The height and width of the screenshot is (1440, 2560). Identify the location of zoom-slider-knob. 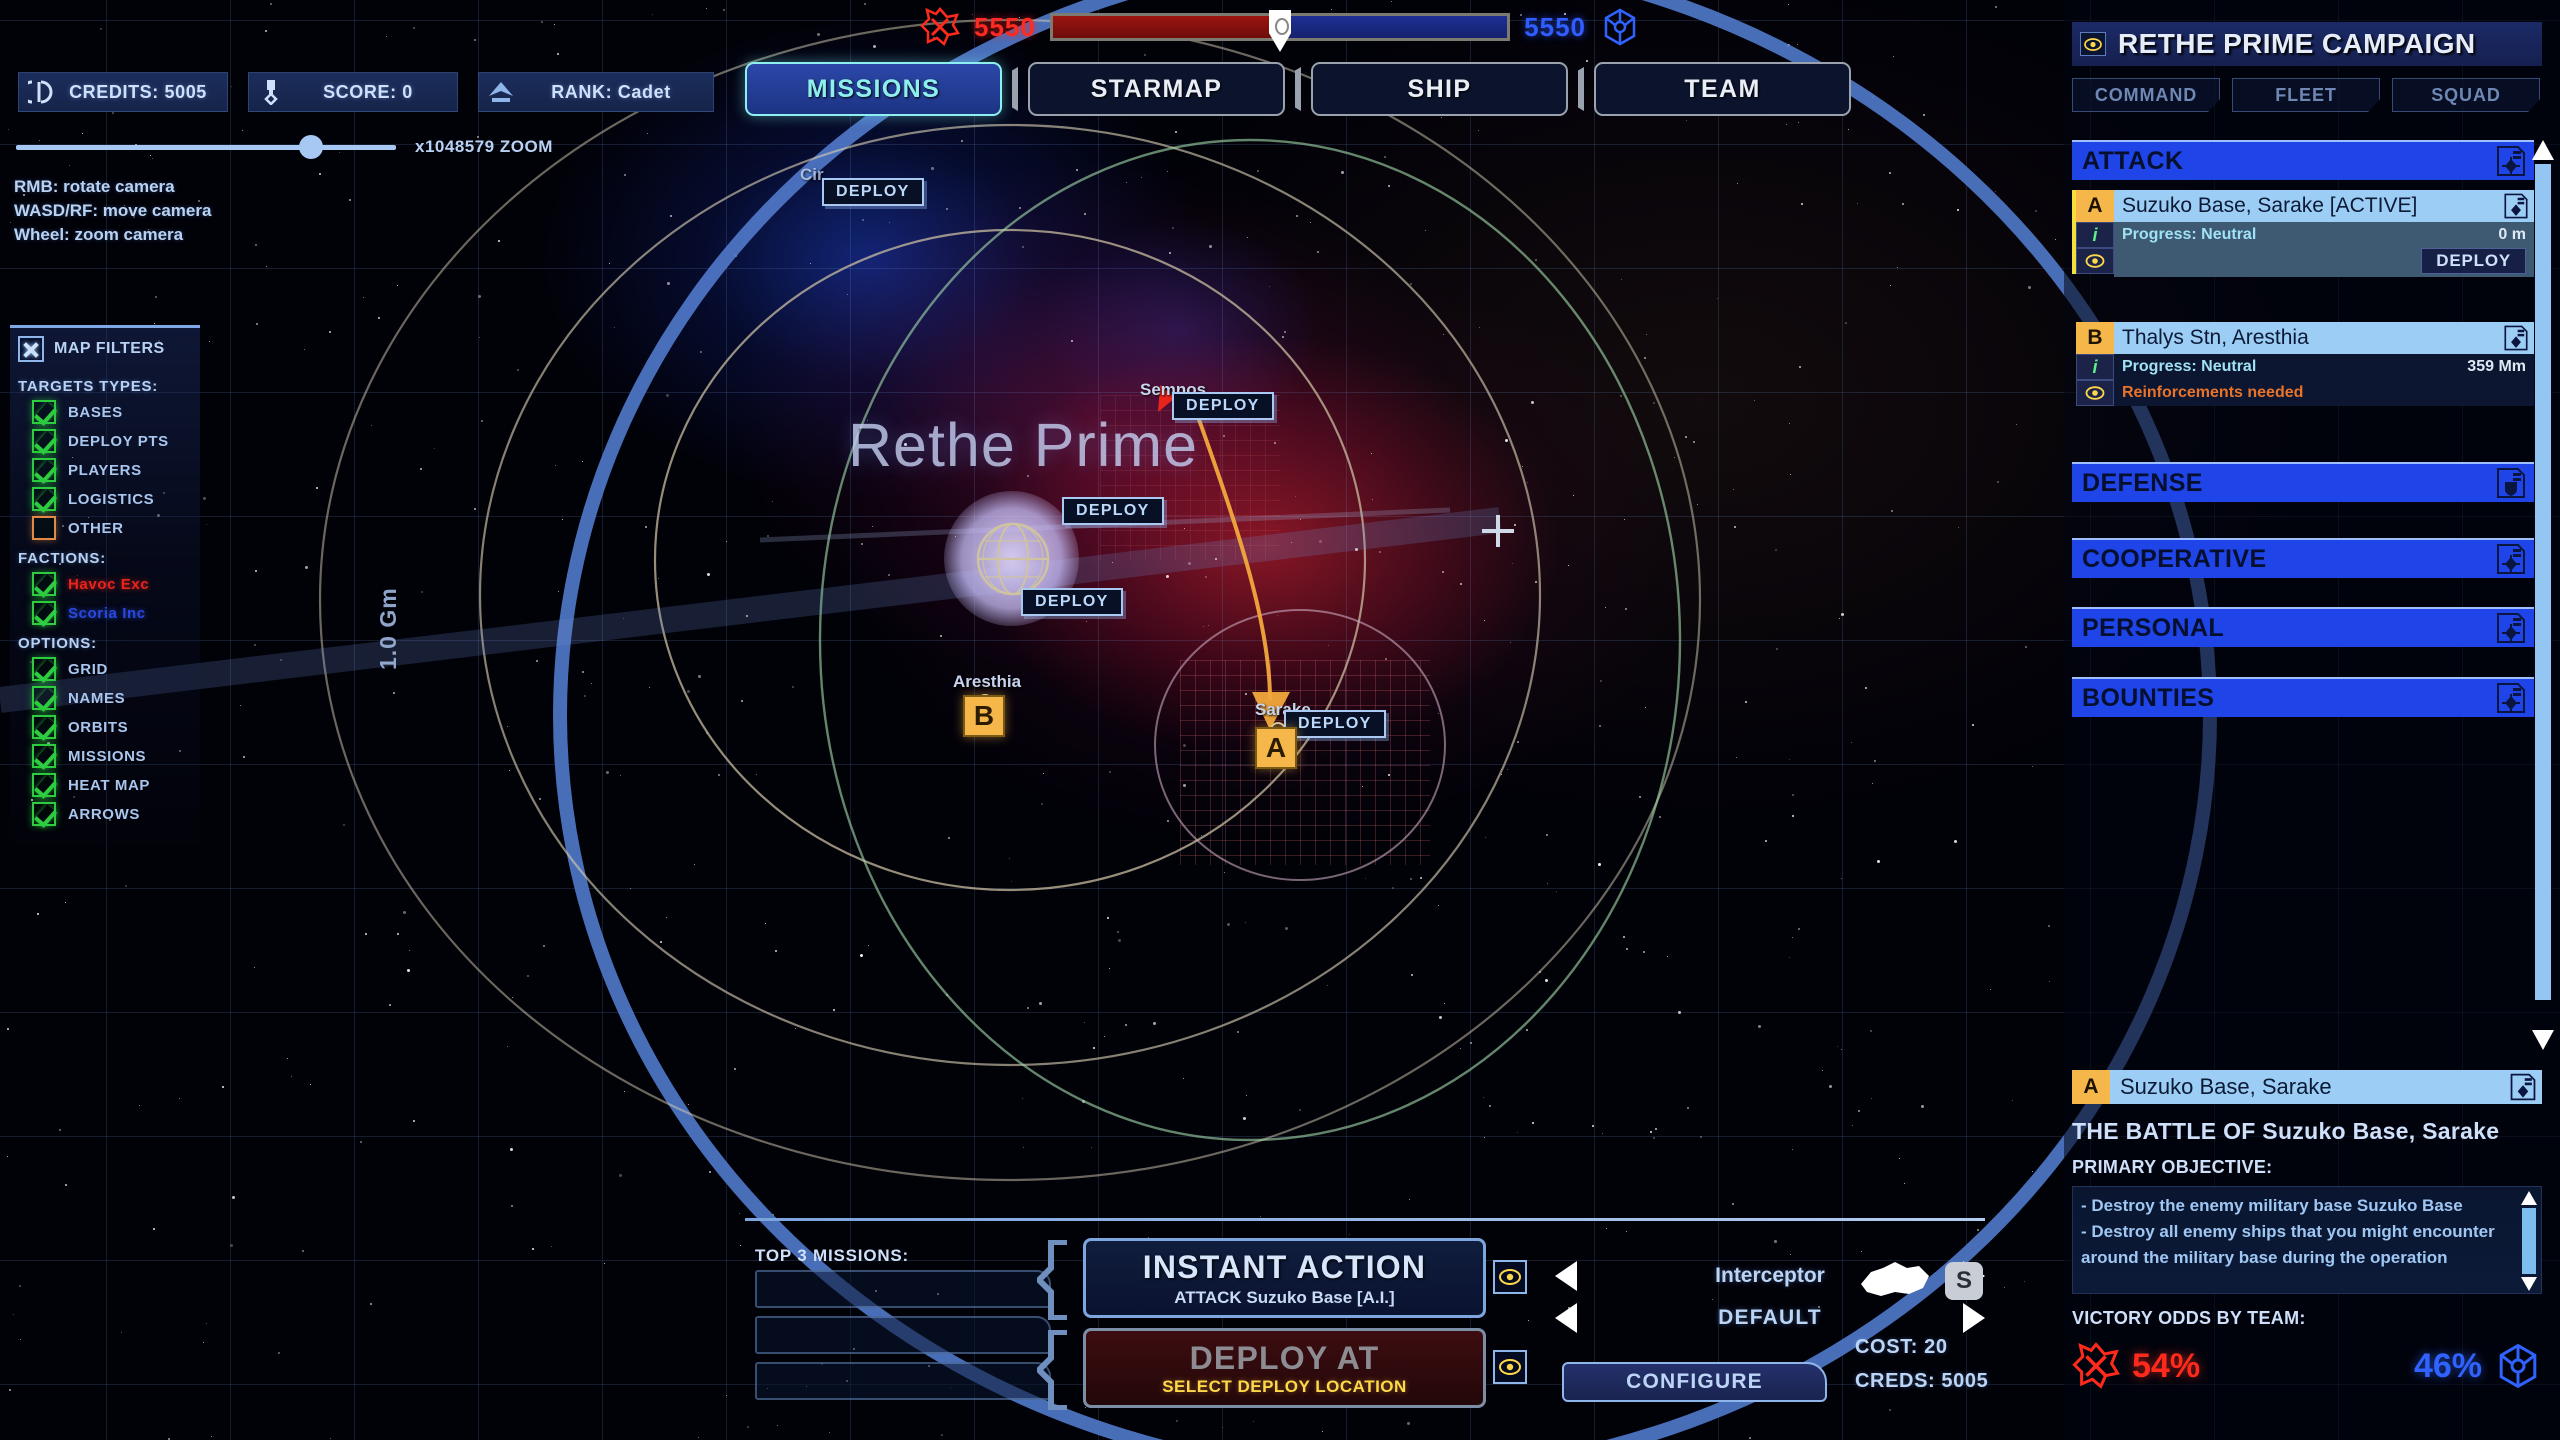
(311, 147).